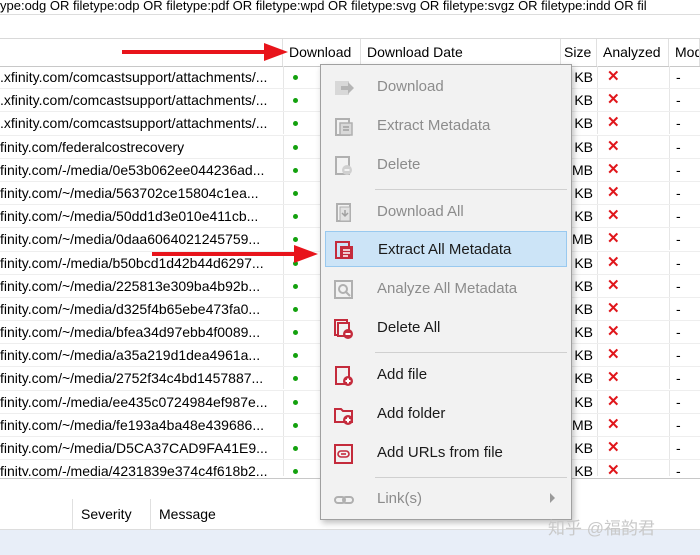 The height and width of the screenshot is (555, 700). I want to click on menu-item-delete-all: Delete All, so click(446, 328).